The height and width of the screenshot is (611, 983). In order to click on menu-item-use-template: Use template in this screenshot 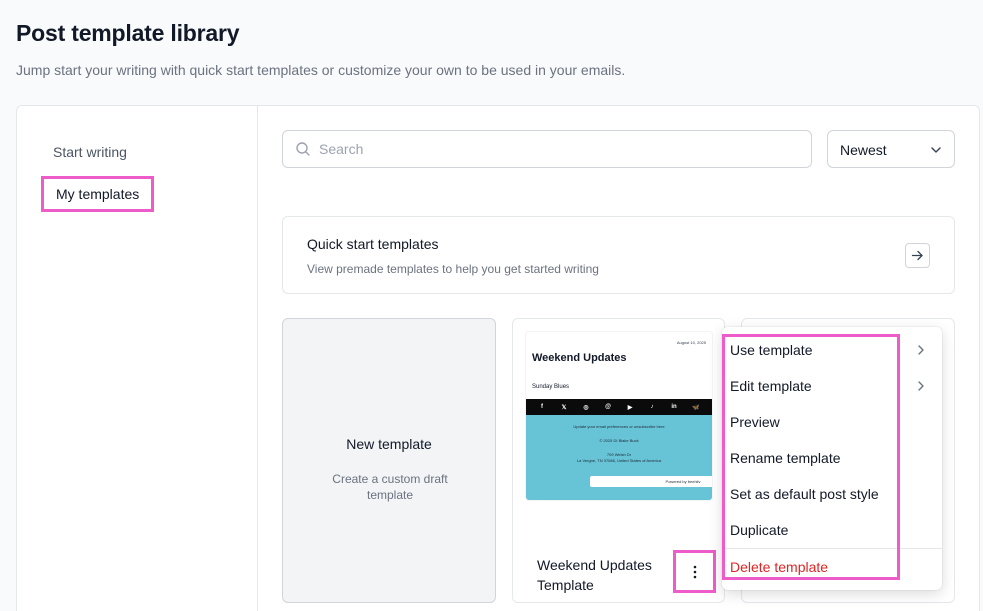, I will do `click(771, 350)`.